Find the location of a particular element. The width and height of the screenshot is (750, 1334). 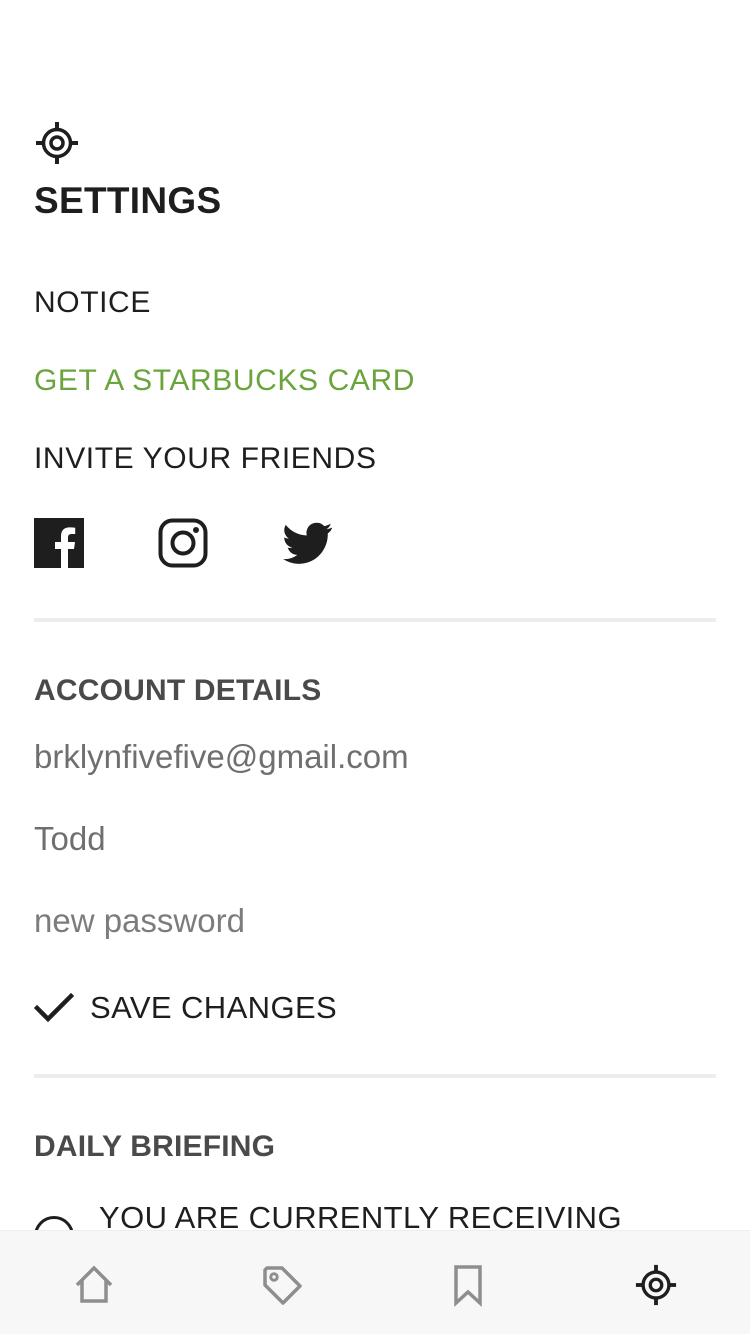

bookmark-icon is located at coordinates (468, 1286).